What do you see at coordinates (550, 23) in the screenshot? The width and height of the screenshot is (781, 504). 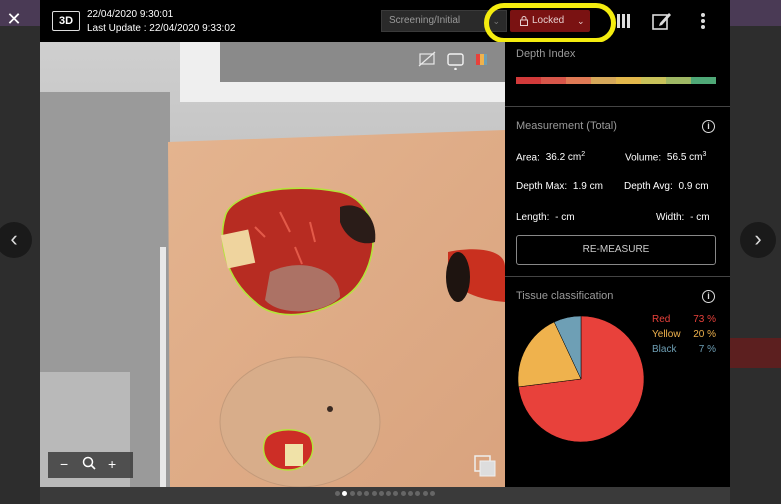 I see `highlight-annotation` at bounding box center [550, 23].